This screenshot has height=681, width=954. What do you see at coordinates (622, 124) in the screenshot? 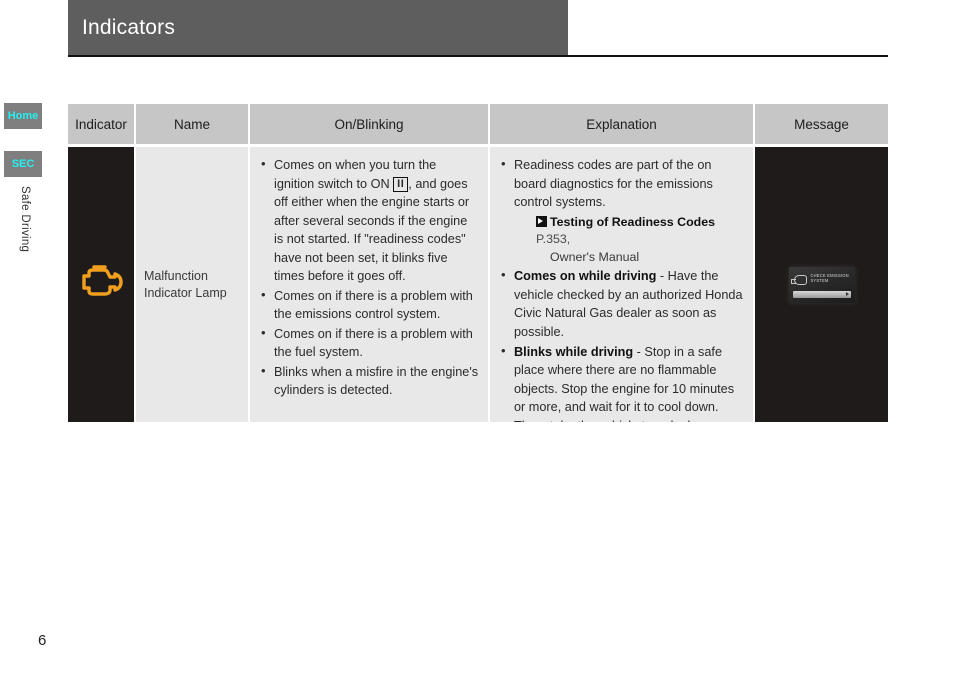
I see `column-header-explanation: Explanation` at bounding box center [622, 124].